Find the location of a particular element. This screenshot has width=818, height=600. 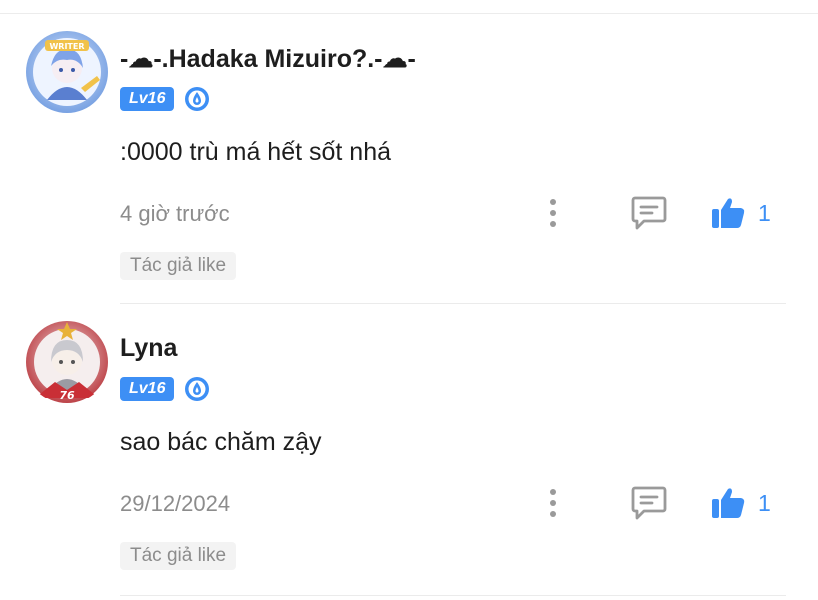

user-avatar: WRITER is located at coordinates (67, 72).